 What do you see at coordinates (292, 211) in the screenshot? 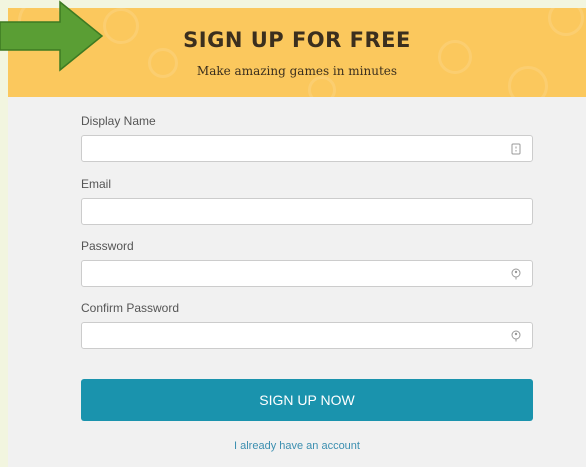
I see `email-input` at bounding box center [292, 211].